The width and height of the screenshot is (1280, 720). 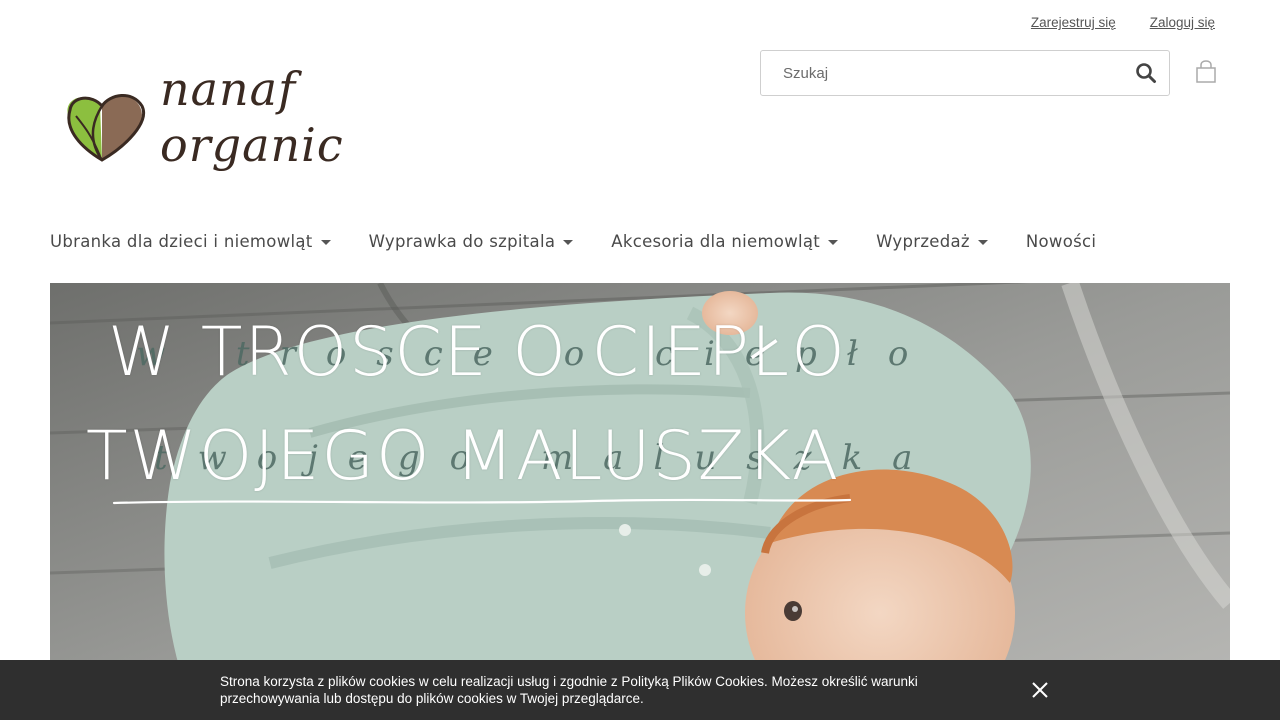 I want to click on account-links: Zarejestruj się Zaloguj się, so click(x=1123, y=22).